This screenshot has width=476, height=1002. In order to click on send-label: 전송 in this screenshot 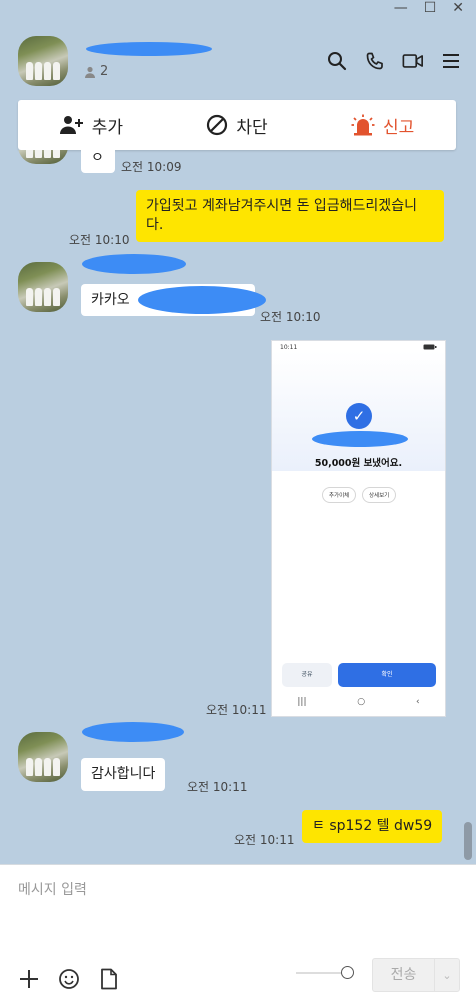, I will do `click(404, 975)`.